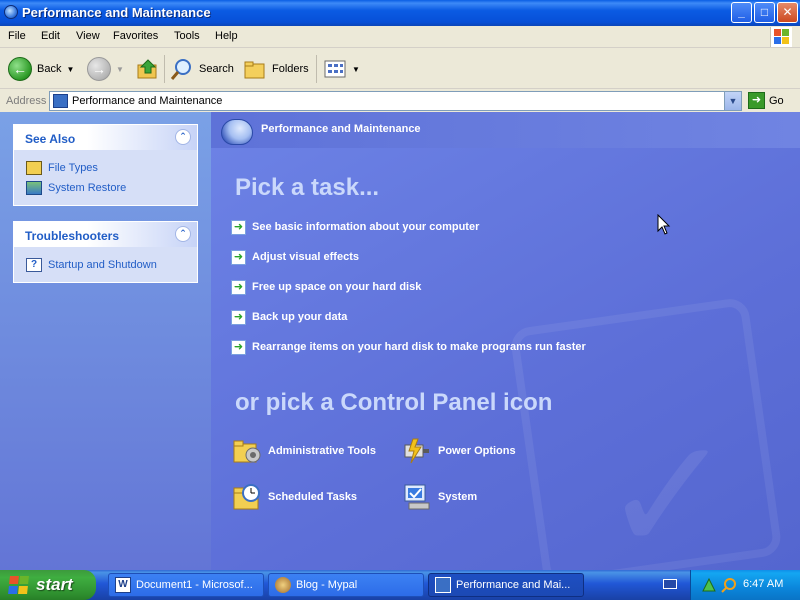 The height and width of the screenshot is (600, 800). Describe the element at coordinates (226, 36) in the screenshot. I see `menu-help: Help` at that location.